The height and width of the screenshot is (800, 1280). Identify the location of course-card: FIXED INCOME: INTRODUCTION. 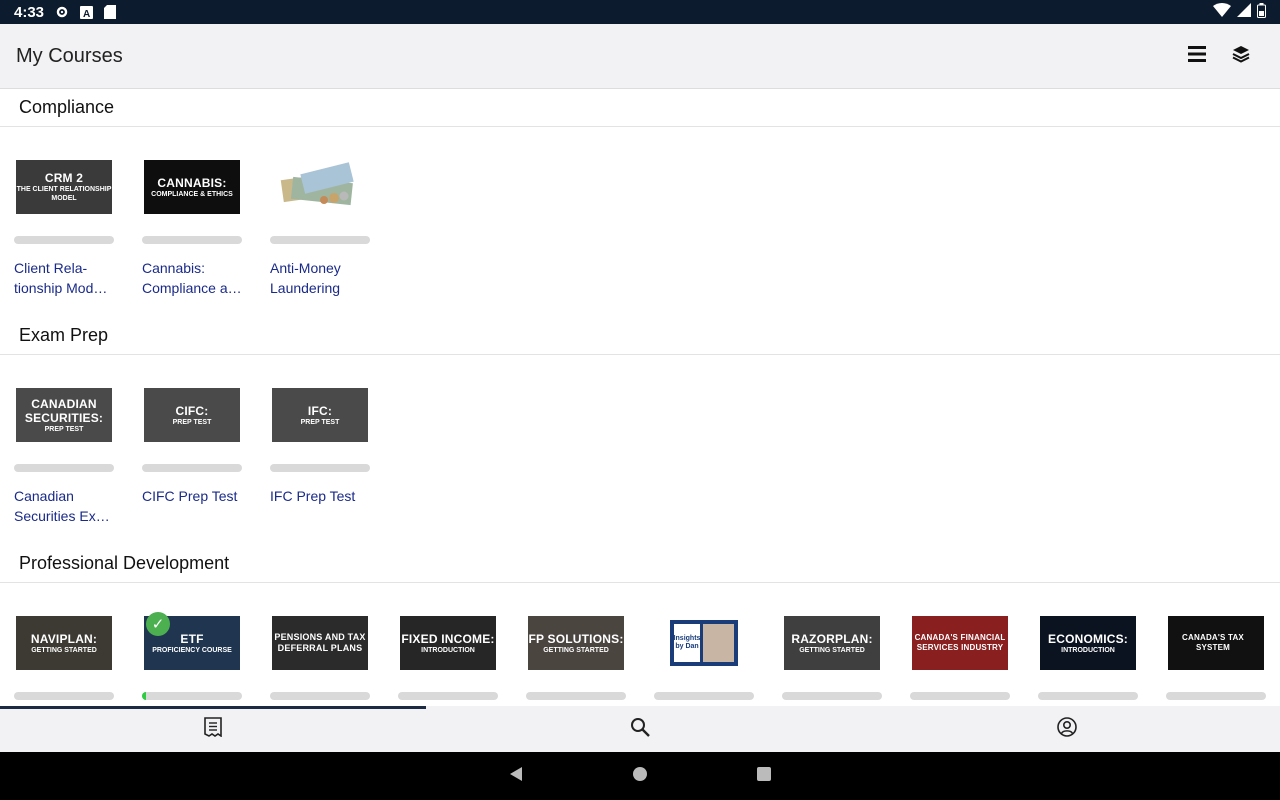
(448, 661).